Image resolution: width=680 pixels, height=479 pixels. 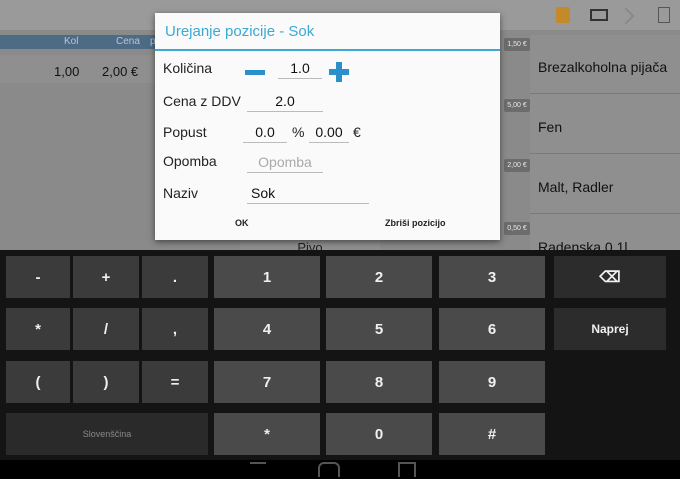 What do you see at coordinates (599, 15) in the screenshot?
I see `battery-icon` at bounding box center [599, 15].